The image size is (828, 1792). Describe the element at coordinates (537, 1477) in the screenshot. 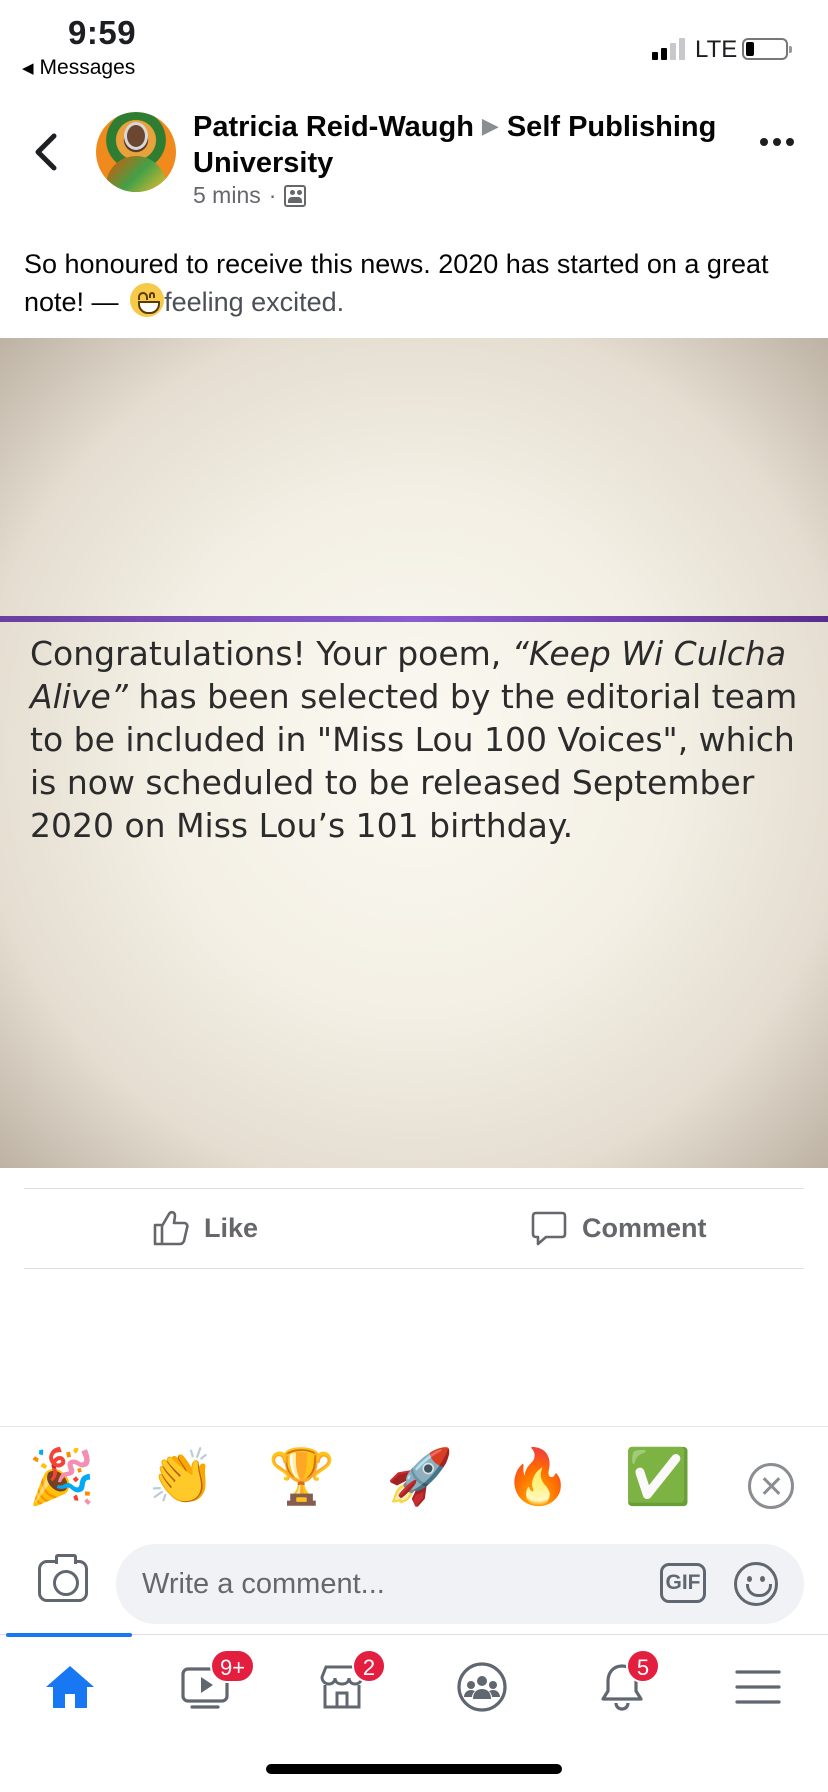

I see `fire-icon: 🔥` at that location.